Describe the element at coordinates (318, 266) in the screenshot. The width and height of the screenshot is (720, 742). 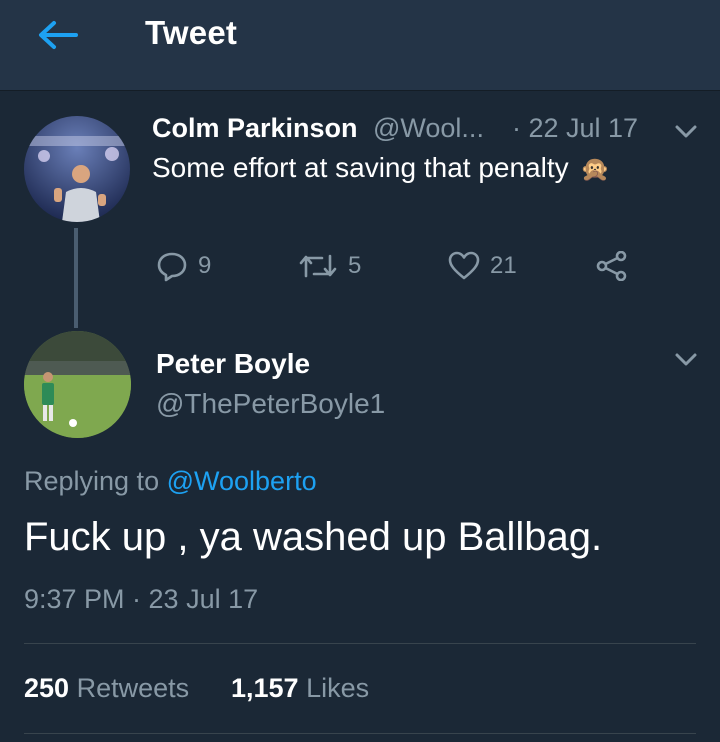
I see `retweet-icon` at that location.